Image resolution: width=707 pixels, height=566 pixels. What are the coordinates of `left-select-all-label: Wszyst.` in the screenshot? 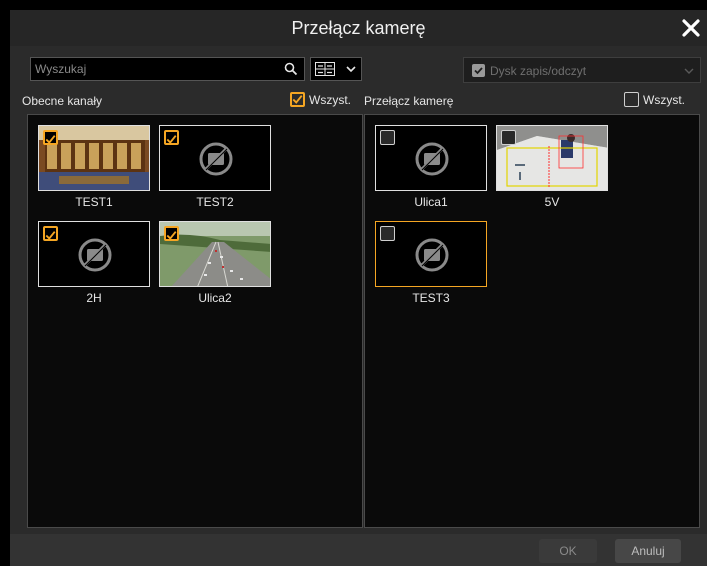 It's located at (330, 100).